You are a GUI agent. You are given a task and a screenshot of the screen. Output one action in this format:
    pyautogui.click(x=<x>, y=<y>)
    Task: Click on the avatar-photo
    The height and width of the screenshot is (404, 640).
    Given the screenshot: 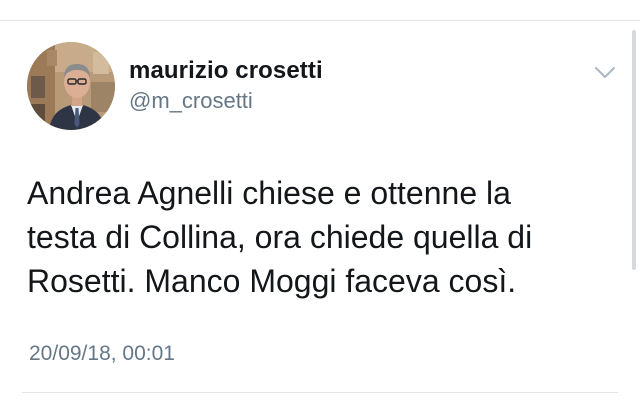 What is the action you would take?
    pyautogui.click(x=71, y=86)
    